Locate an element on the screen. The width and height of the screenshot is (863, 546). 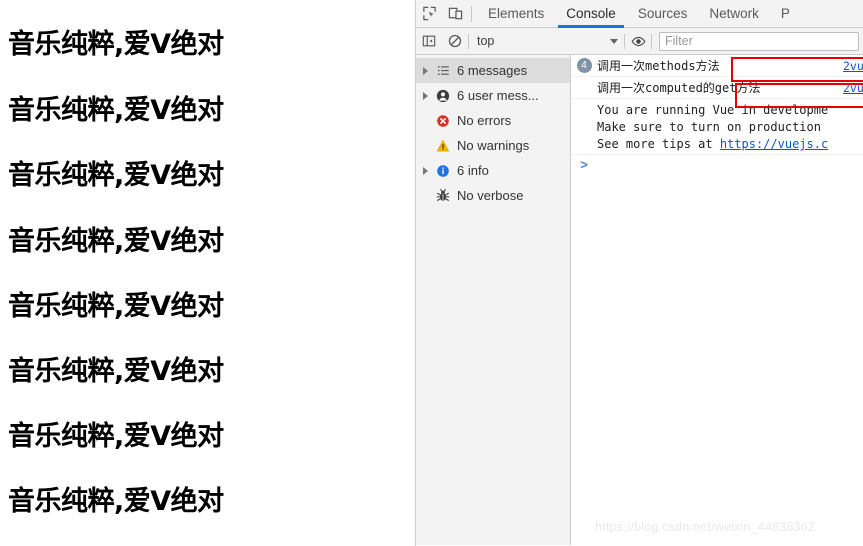
sidebar-item-verbose: No verbose is located at coordinates (493, 195).